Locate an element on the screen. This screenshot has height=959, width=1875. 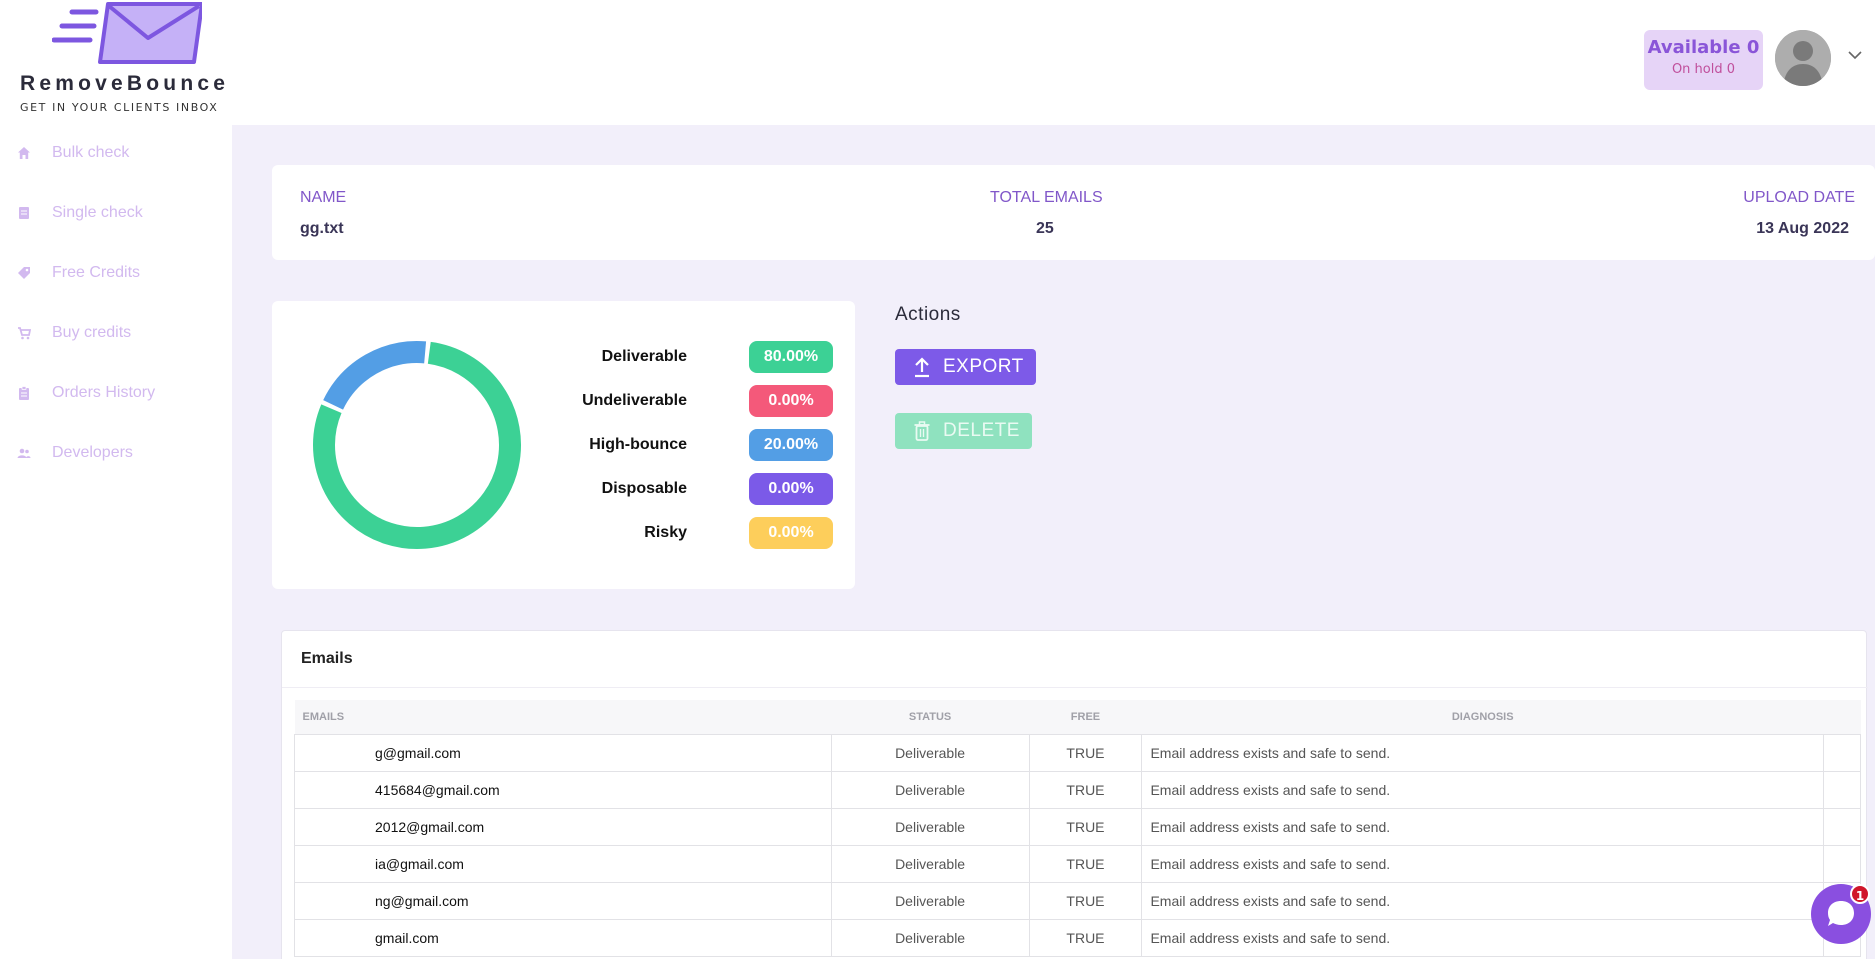
legend-row-deliverable: Deliverable 80.00% is located at coordinates (700, 357).